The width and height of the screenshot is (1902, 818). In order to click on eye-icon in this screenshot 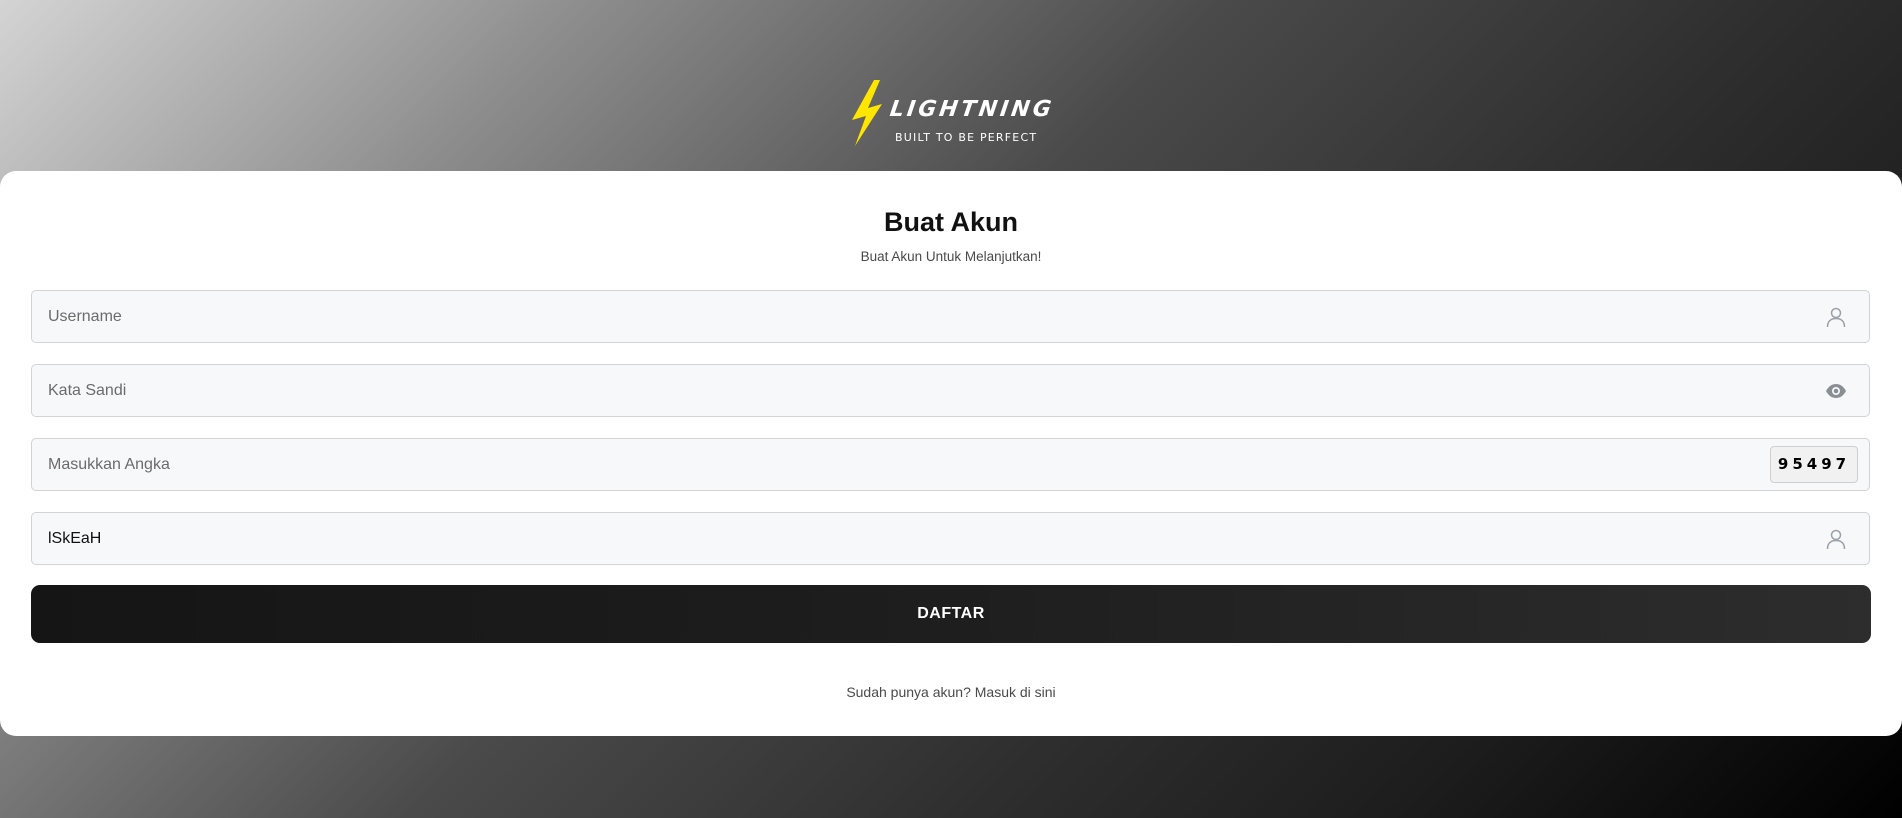, I will do `click(1836, 391)`.